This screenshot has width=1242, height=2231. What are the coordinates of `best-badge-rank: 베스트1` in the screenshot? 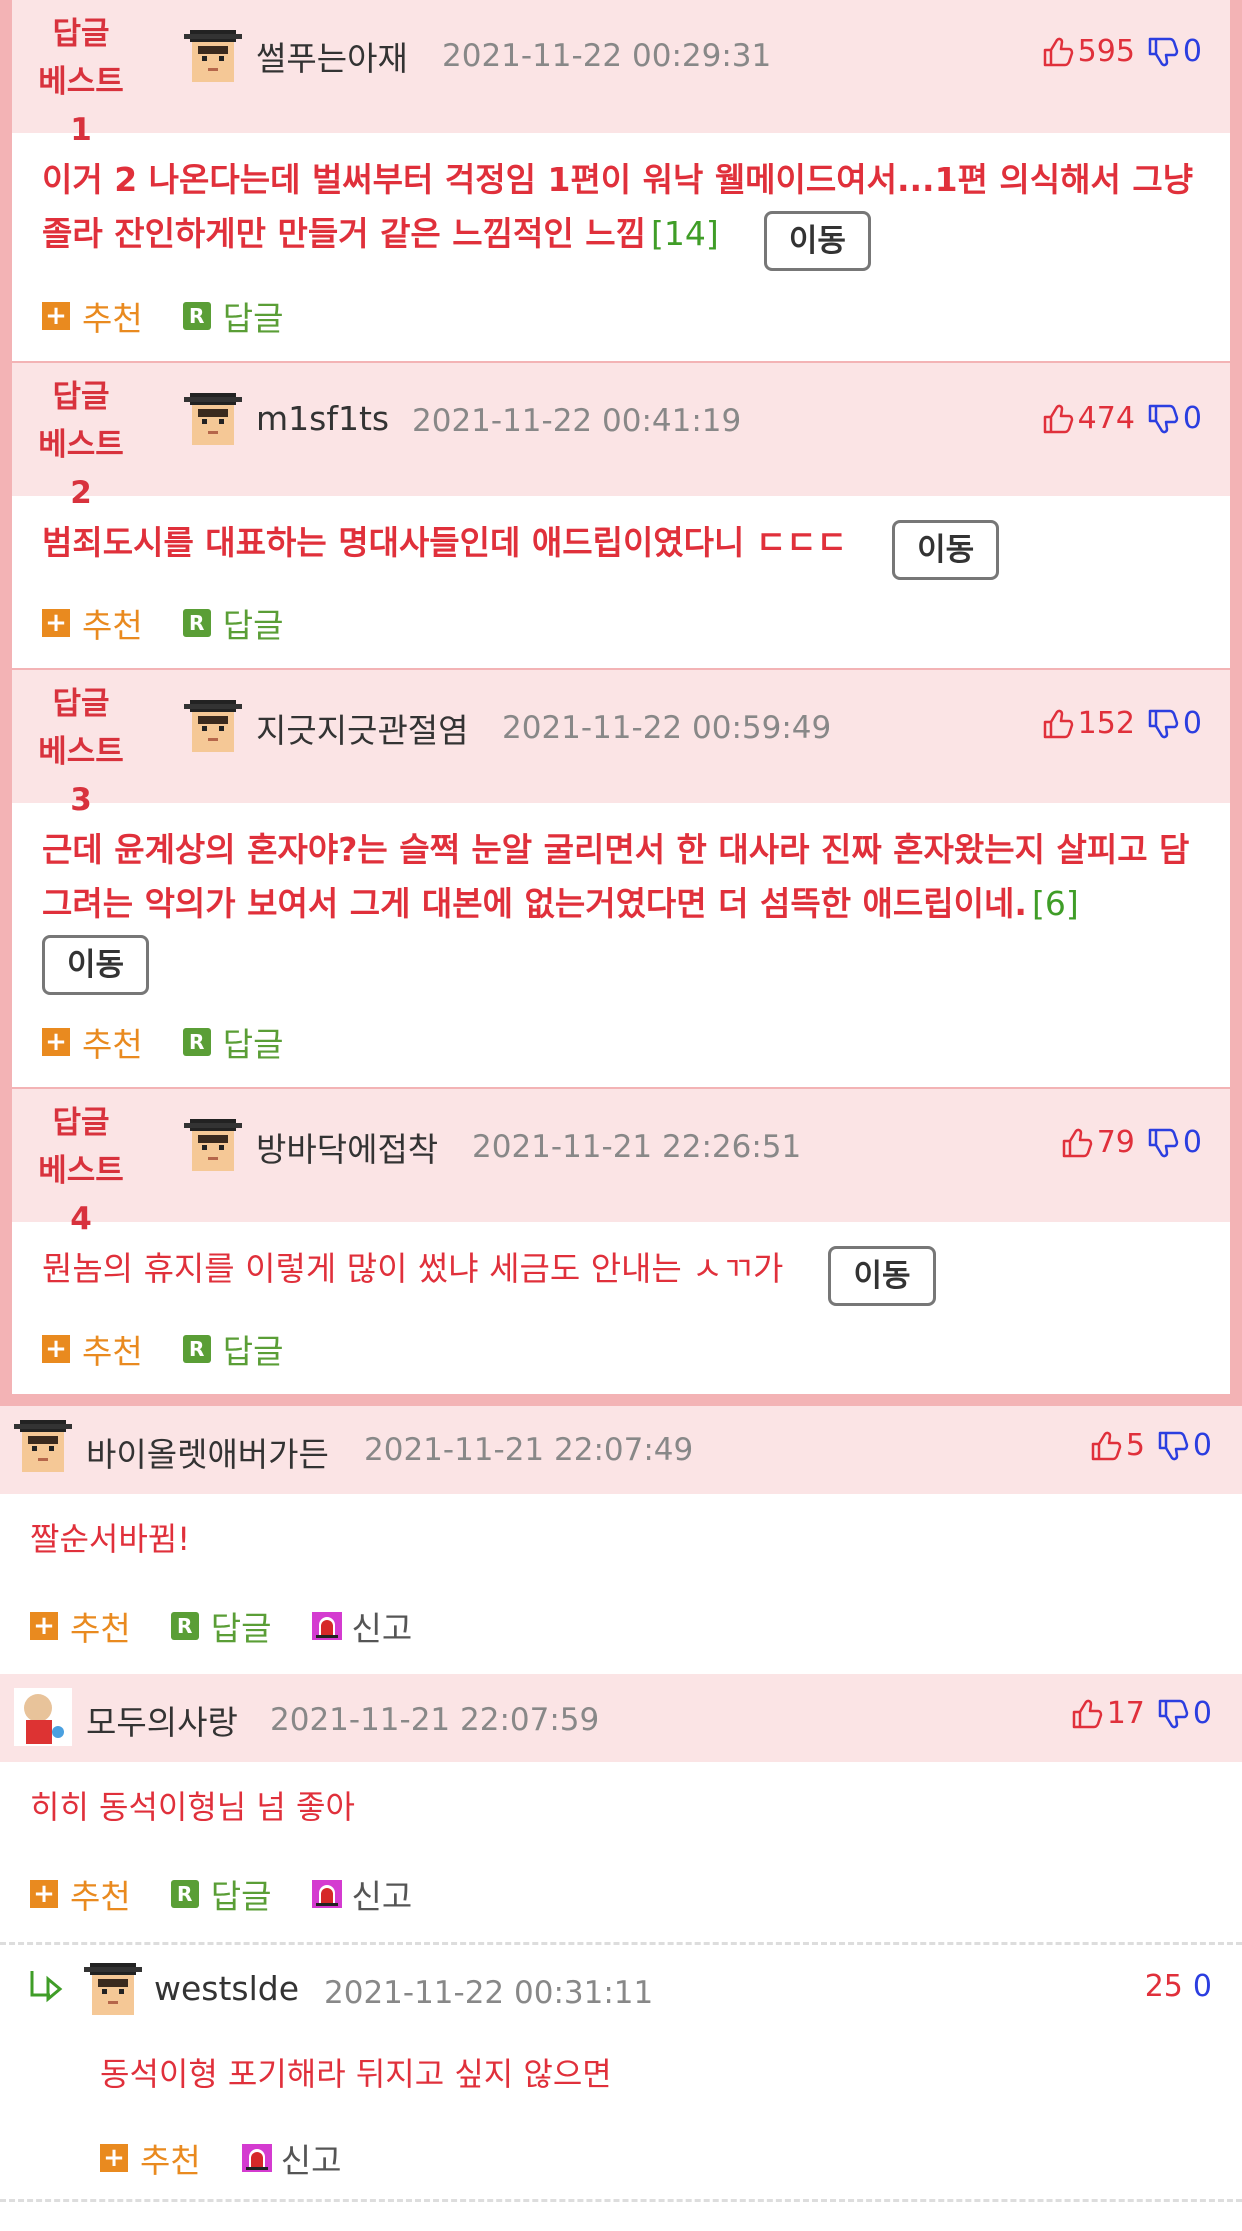 It's located at (81, 106).